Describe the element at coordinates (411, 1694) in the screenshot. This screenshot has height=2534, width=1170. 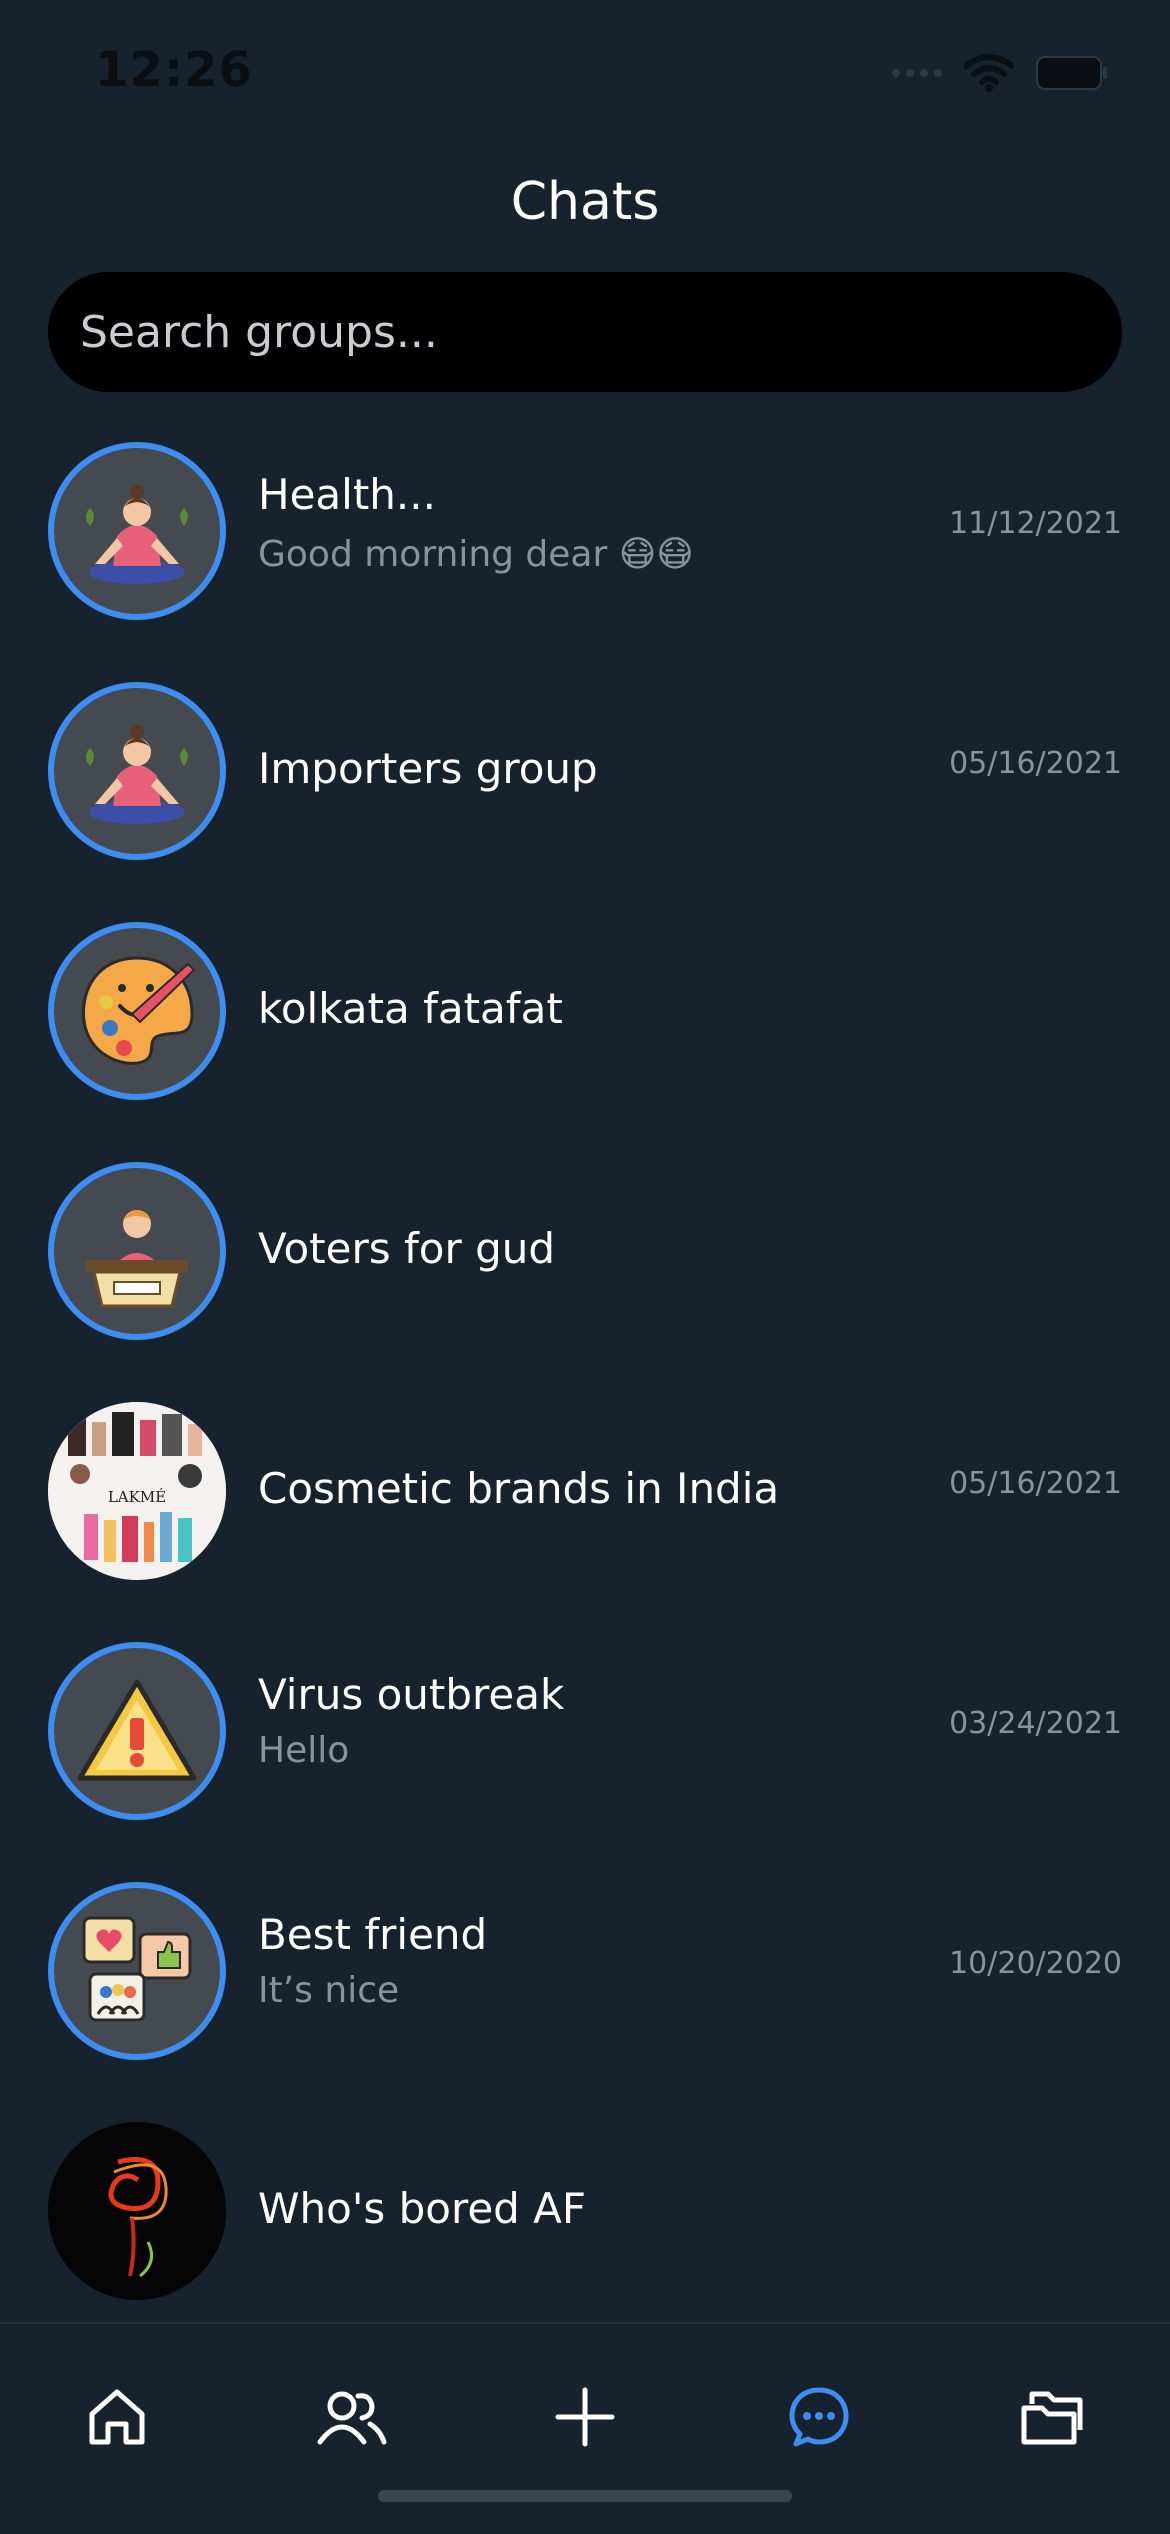
I see `chat-name: Virus outbreak` at that location.